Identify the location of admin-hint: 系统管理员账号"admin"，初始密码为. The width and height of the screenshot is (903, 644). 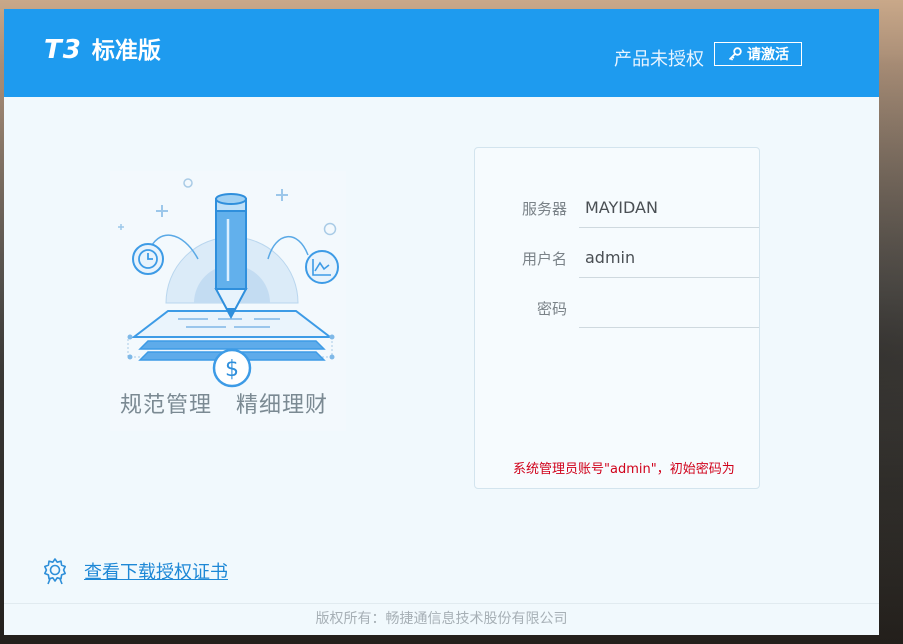
(624, 469).